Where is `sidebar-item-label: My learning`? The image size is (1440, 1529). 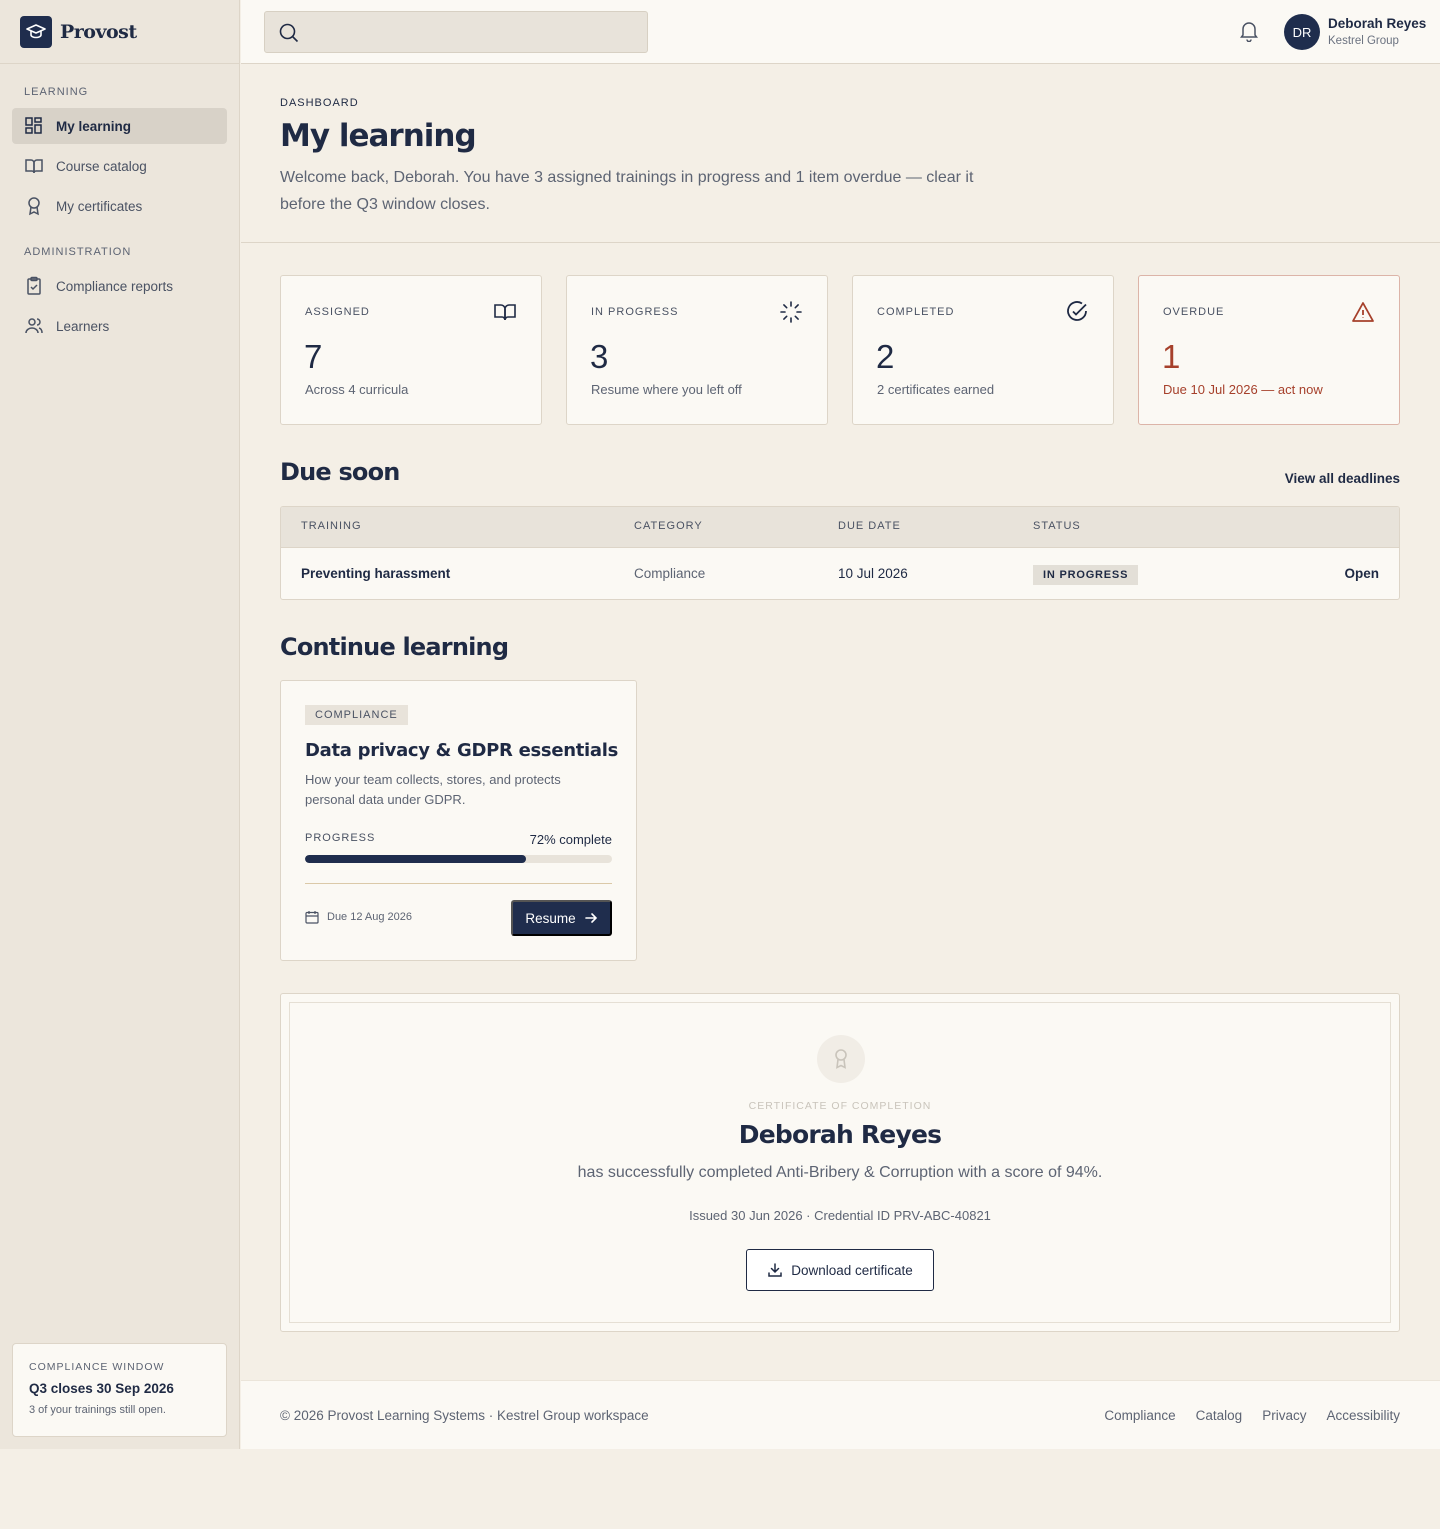
sidebar-item-label: My learning is located at coordinates (94, 126).